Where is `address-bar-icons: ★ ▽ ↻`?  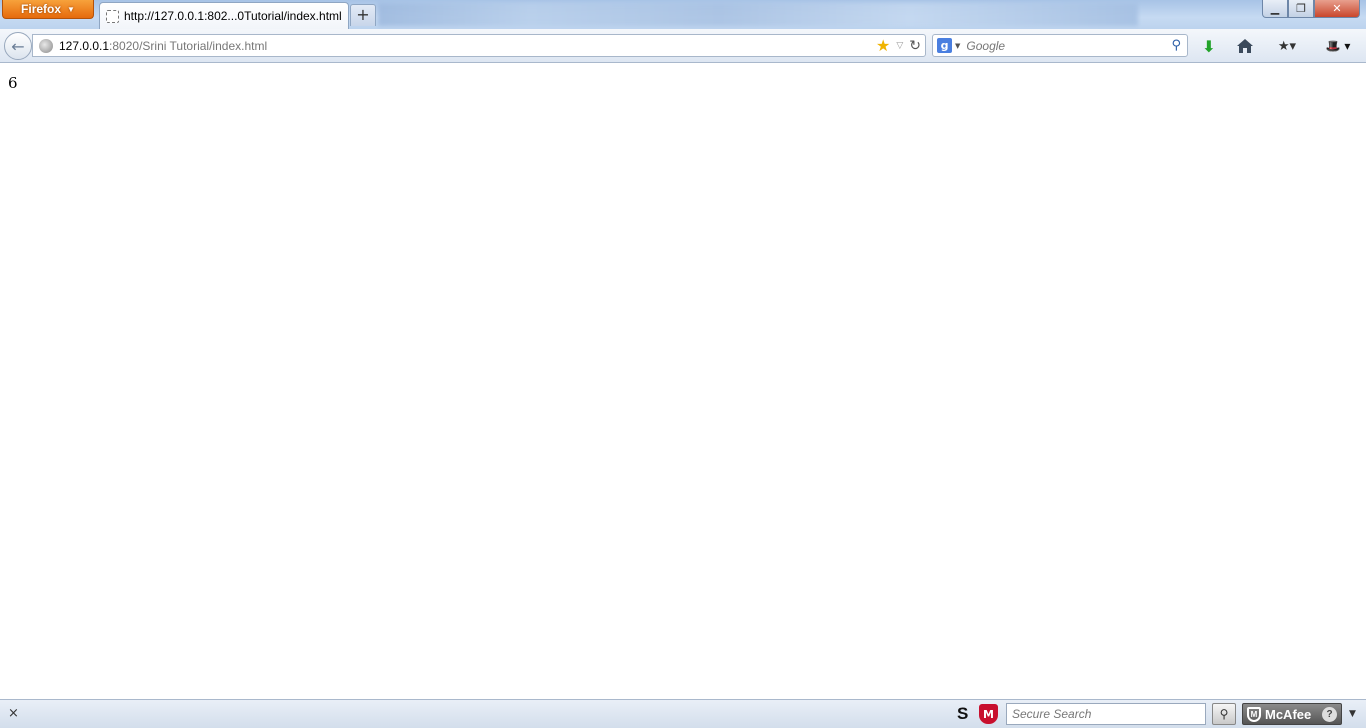
address-bar-icons: ★ ▽ ↻ is located at coordinates (898, 45).